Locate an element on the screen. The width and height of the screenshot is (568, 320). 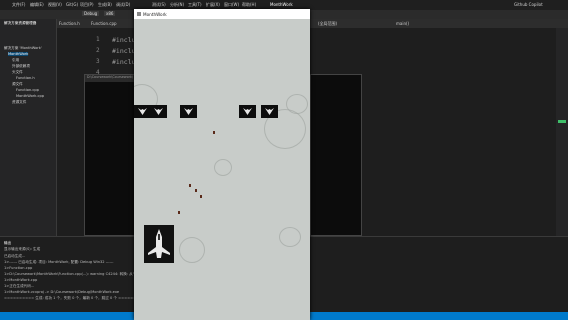
platform-select: x86 is located at coordinates (110, 13).